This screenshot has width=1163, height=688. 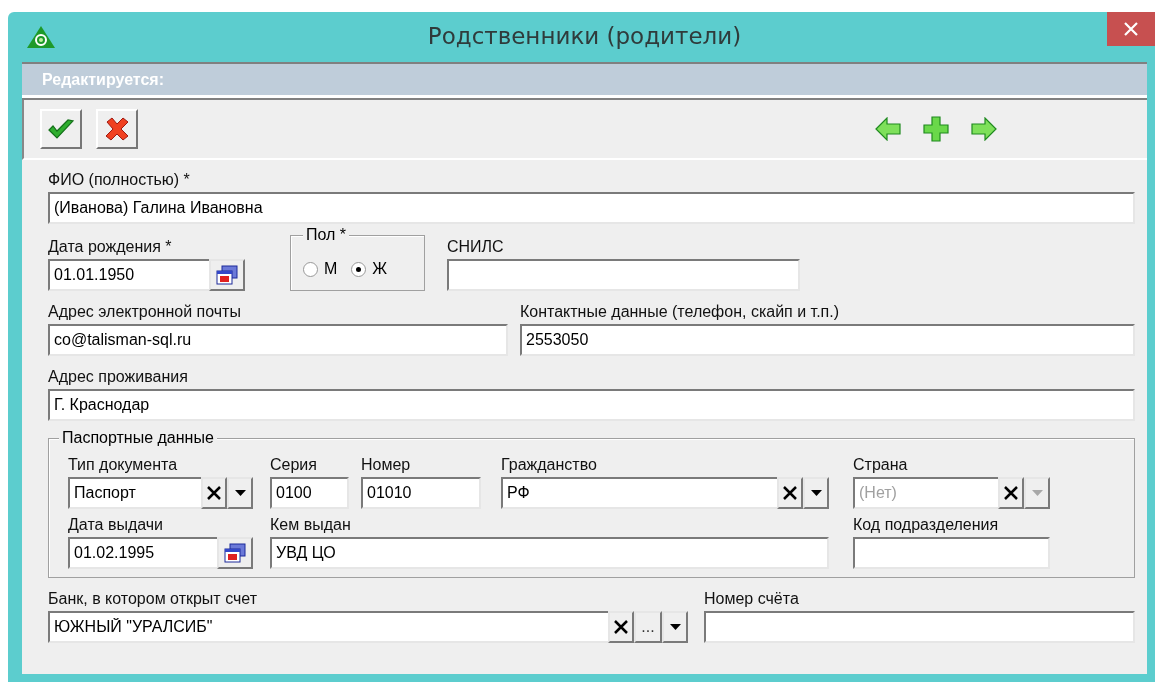 I want to click on input-field: 2553050, so click(x=827, y=340).